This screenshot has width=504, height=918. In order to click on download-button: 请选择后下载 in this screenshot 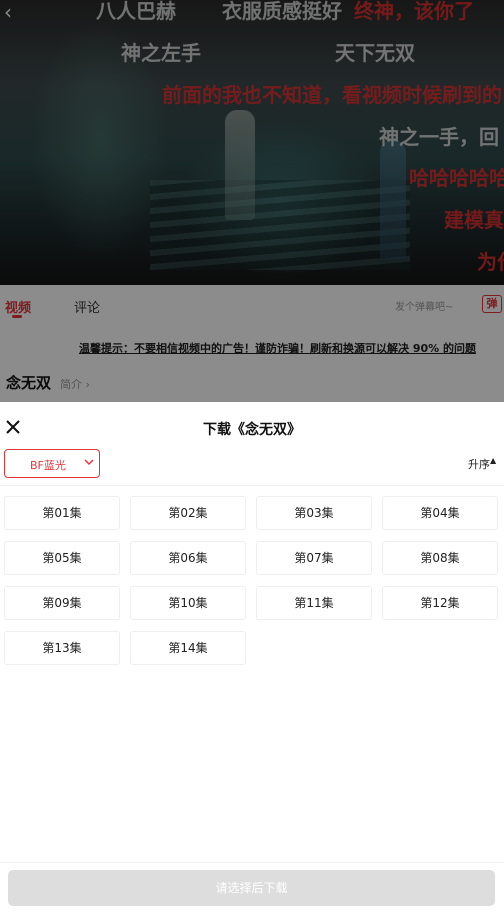, I will do `click(251, 888)`.